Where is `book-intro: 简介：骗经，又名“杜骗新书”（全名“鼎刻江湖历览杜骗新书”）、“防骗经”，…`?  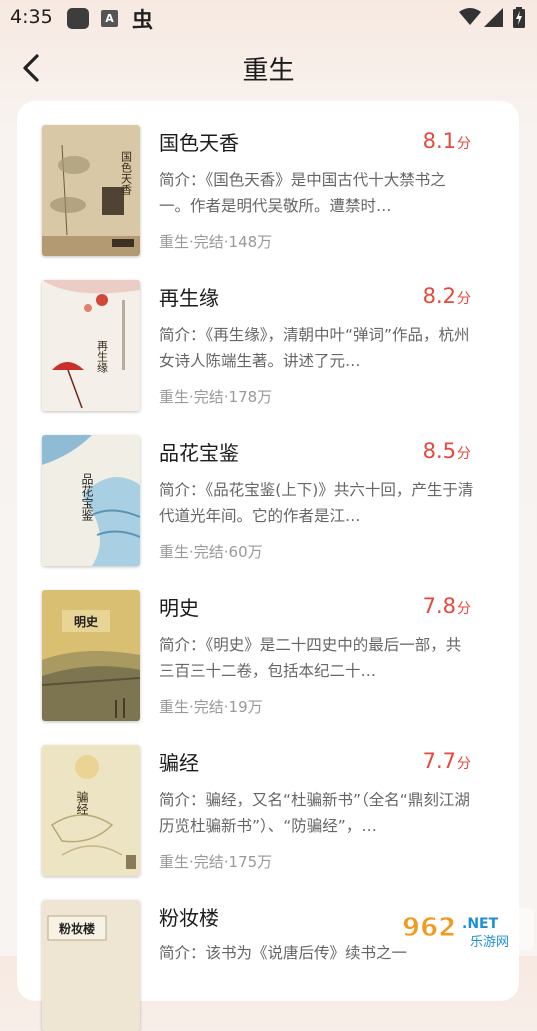 book-intro: 简介：骗经，又名“杜骗新书”（全名“鼎刻江湖历览杜骗新书”）、“防骗经”，… is located at coordinates (314, 813).